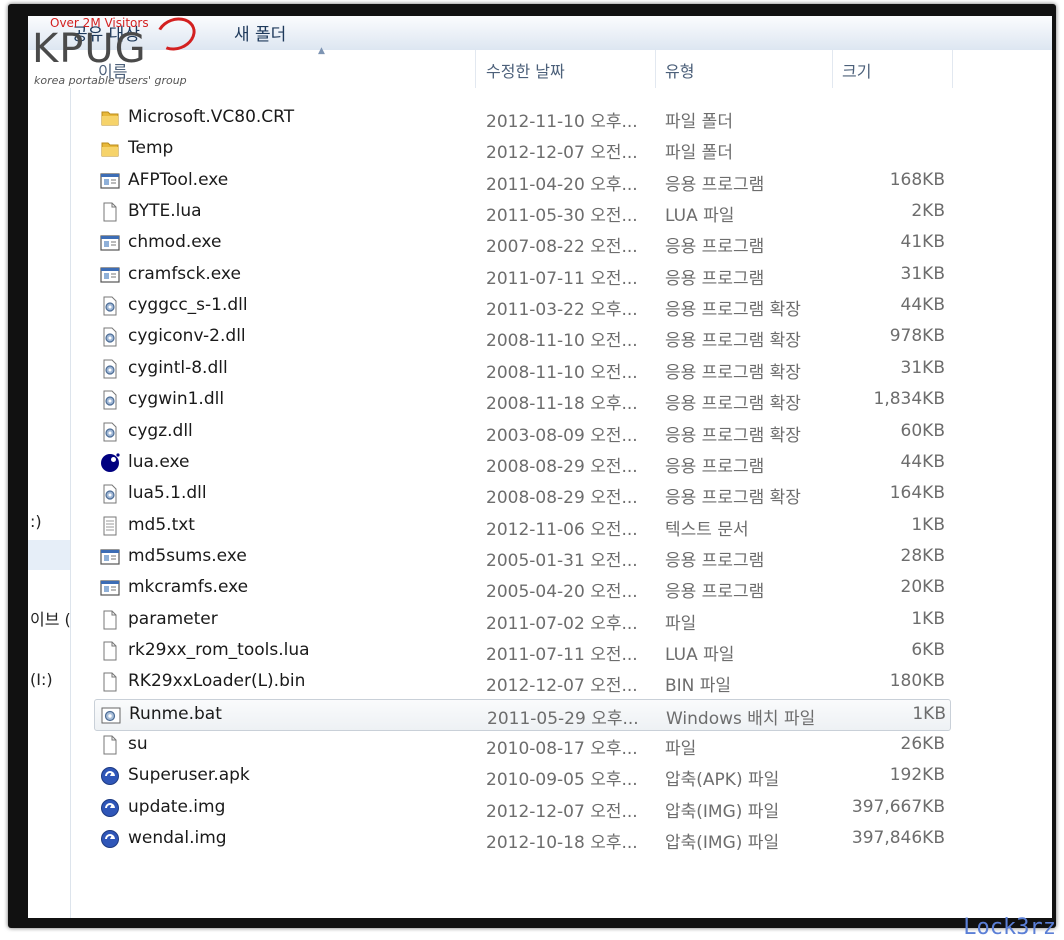 This screenshot has width=1064, height=940. What do you see at coordinates (917, 681) in the screenshot?
I see `file-size: 180KB` at bounding box center [917, 681].